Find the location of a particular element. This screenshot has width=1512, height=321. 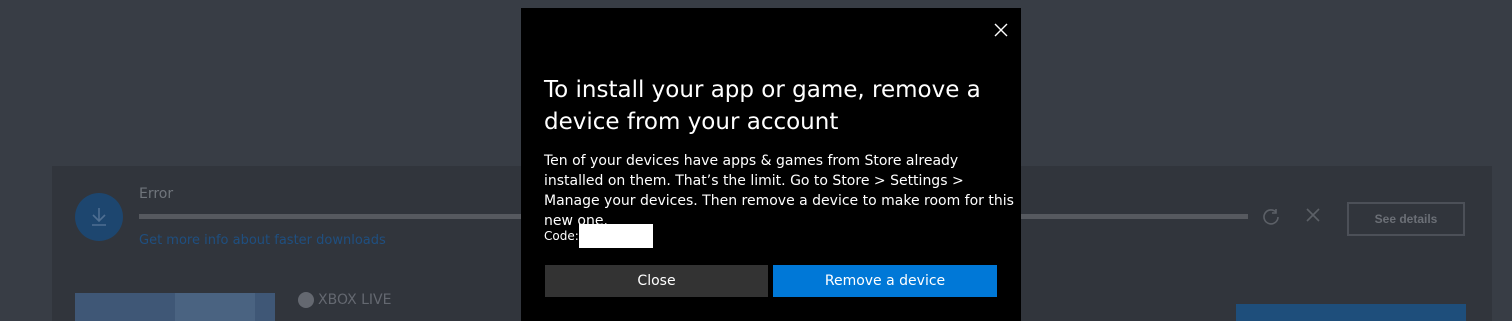

code-label: Code: is located at coordinates (561, 236).